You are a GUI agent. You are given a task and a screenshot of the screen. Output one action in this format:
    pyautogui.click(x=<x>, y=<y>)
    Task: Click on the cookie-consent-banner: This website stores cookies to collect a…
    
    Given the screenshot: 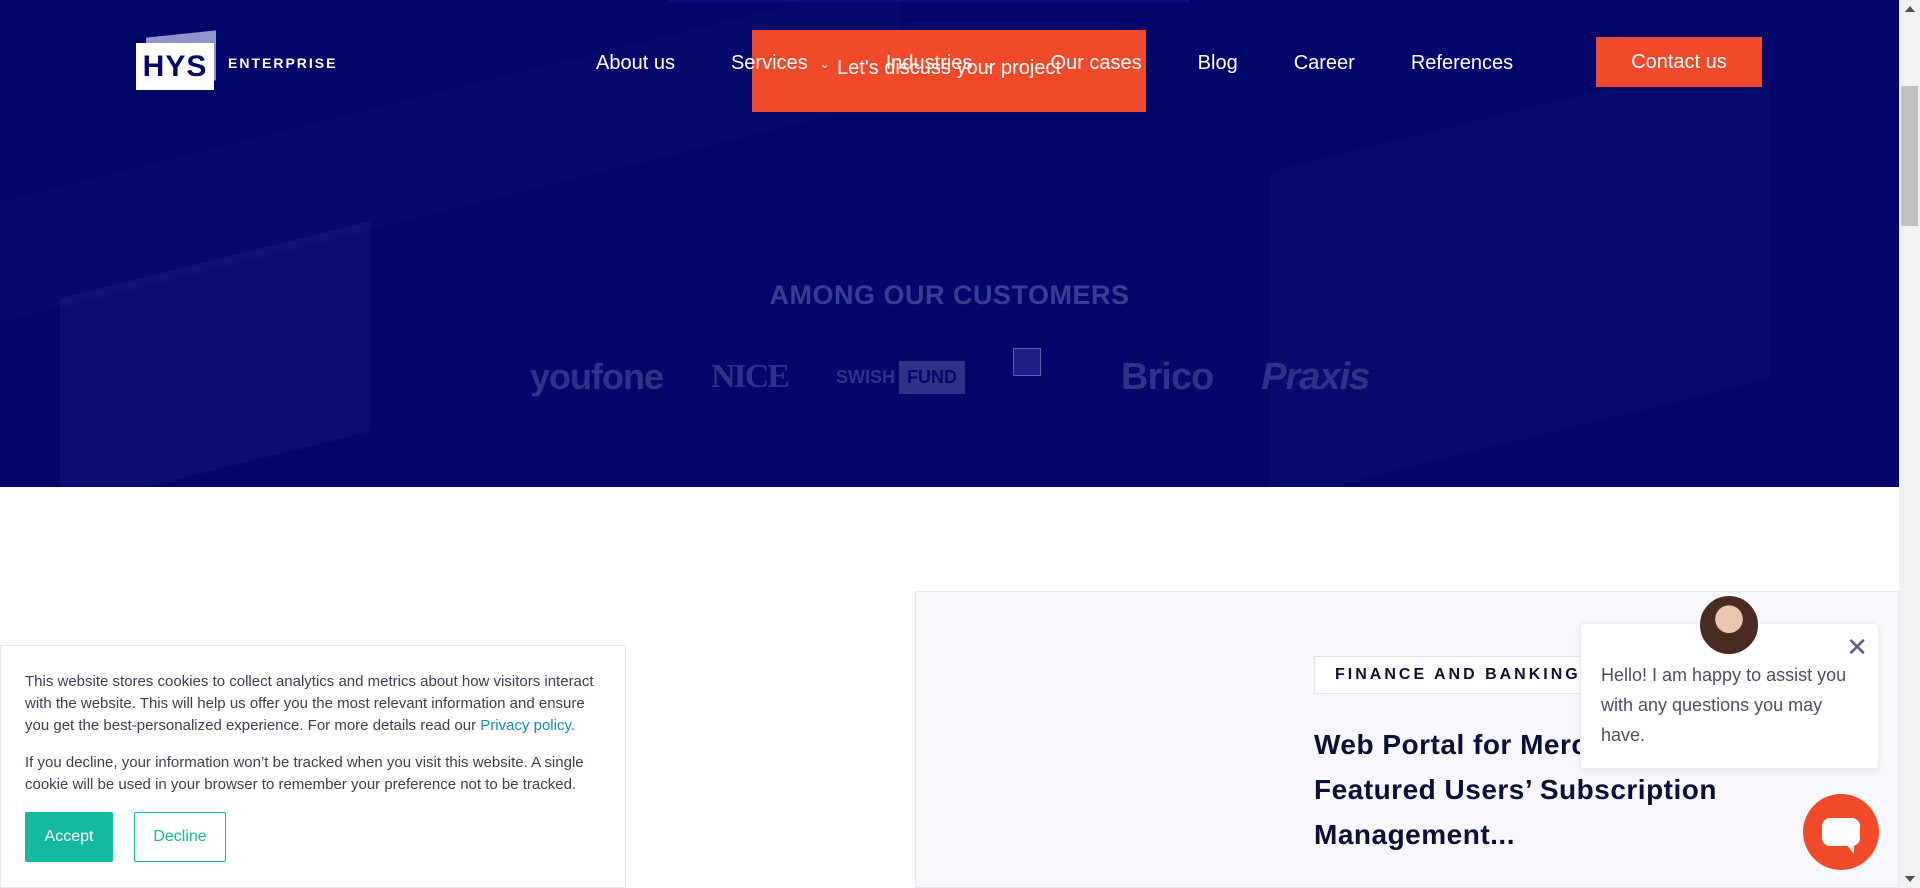 What is the action you would take?
    pyautogui.click(x=313, y=766)
    